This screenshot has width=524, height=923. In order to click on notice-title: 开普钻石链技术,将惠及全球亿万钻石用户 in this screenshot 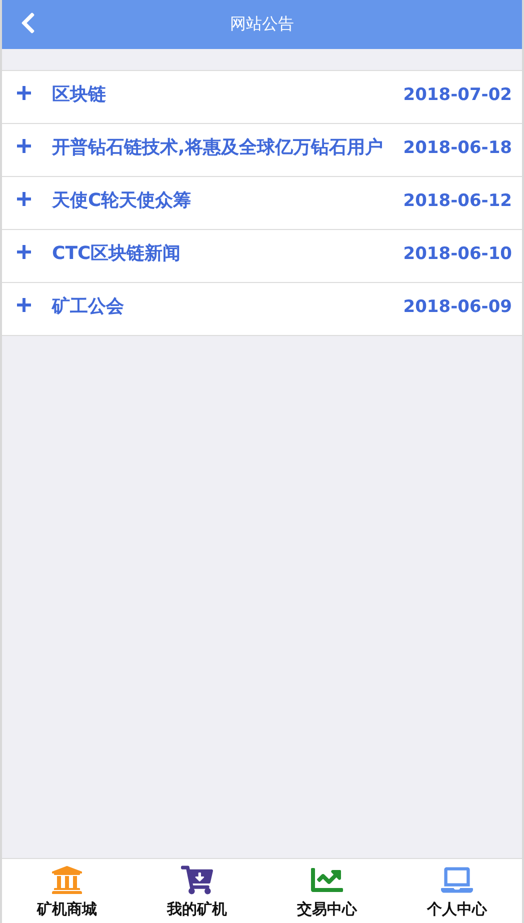, I will do `click(217, 147)`.